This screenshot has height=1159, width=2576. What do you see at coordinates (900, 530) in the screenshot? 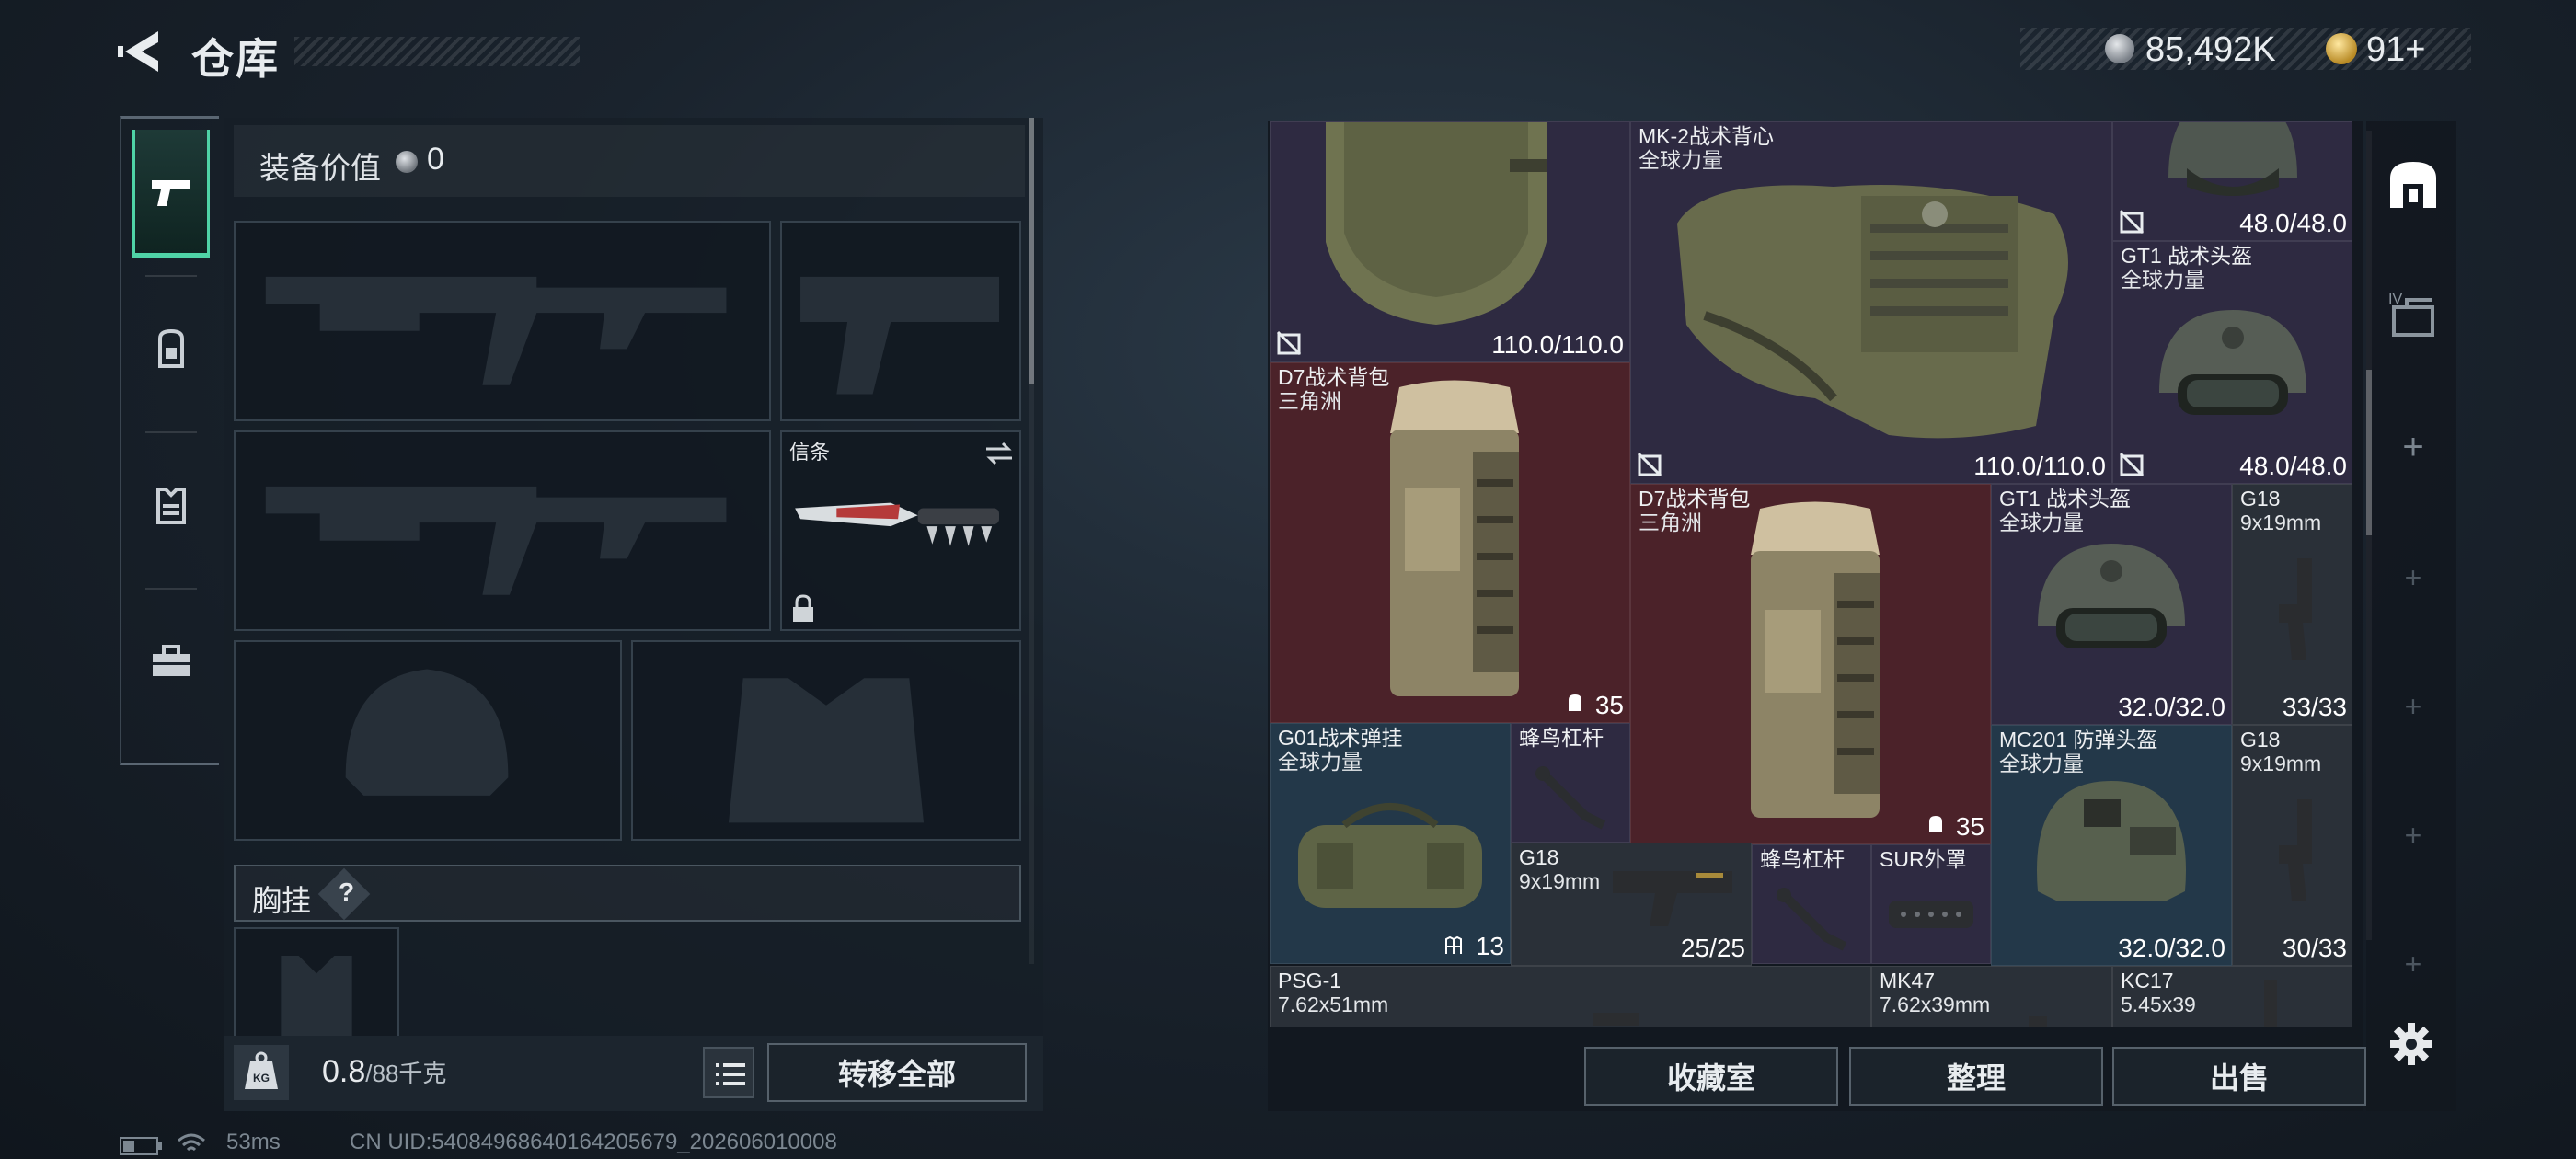
I see `melee-slot: 信条` at bounding box center [900, 530].